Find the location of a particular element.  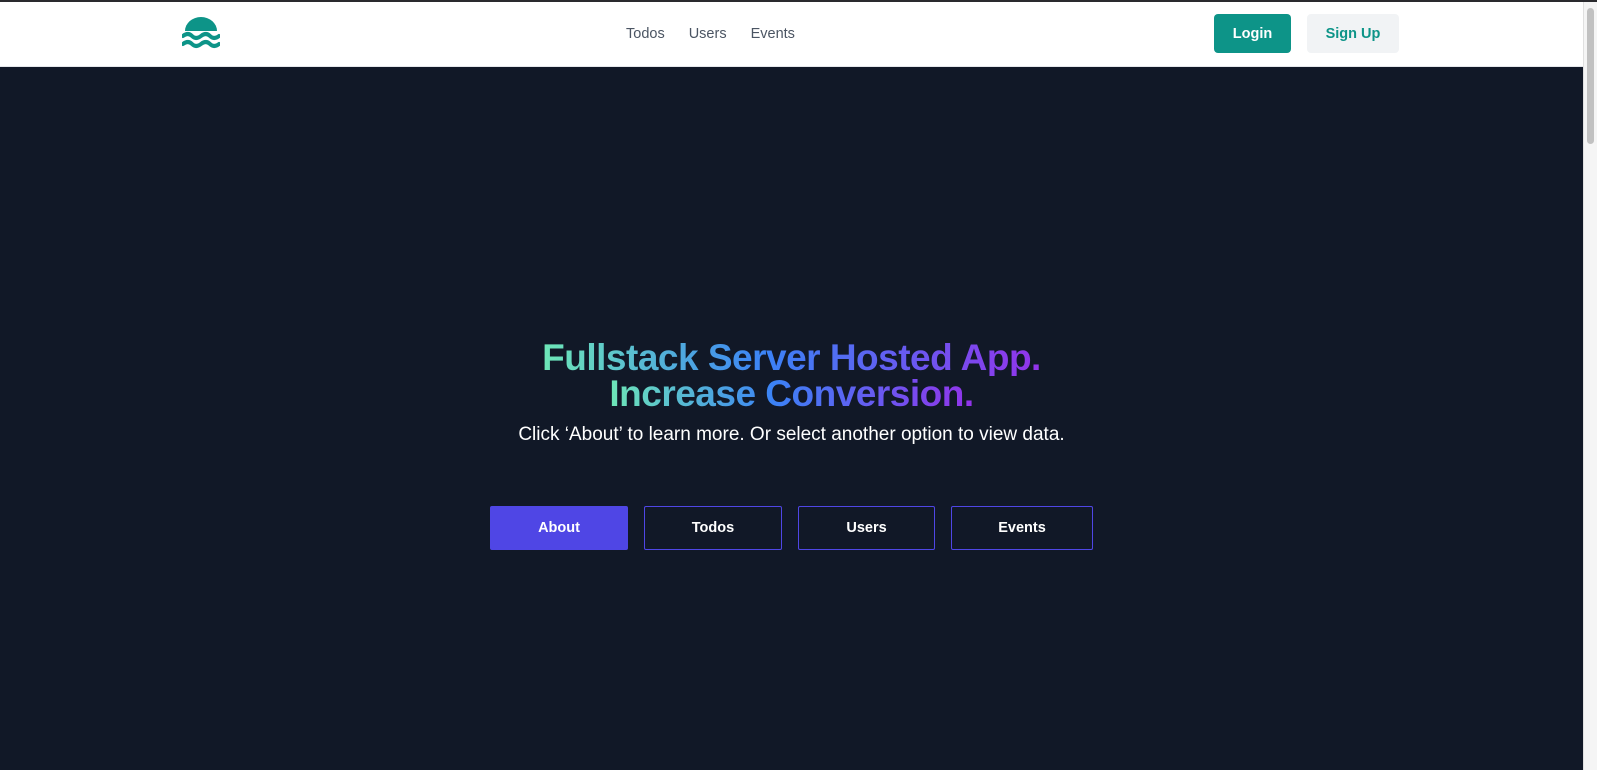

nav-link-todos: Todos is located at coordinates (645, 34).